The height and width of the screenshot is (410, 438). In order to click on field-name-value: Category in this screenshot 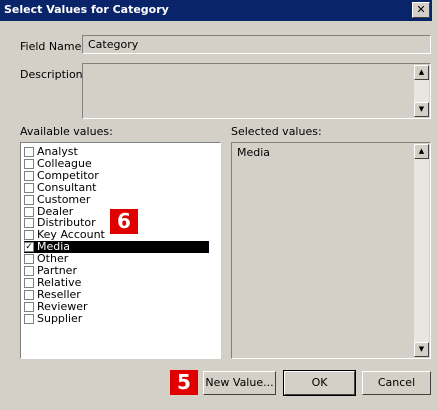, I will do `click(113, 44)`.